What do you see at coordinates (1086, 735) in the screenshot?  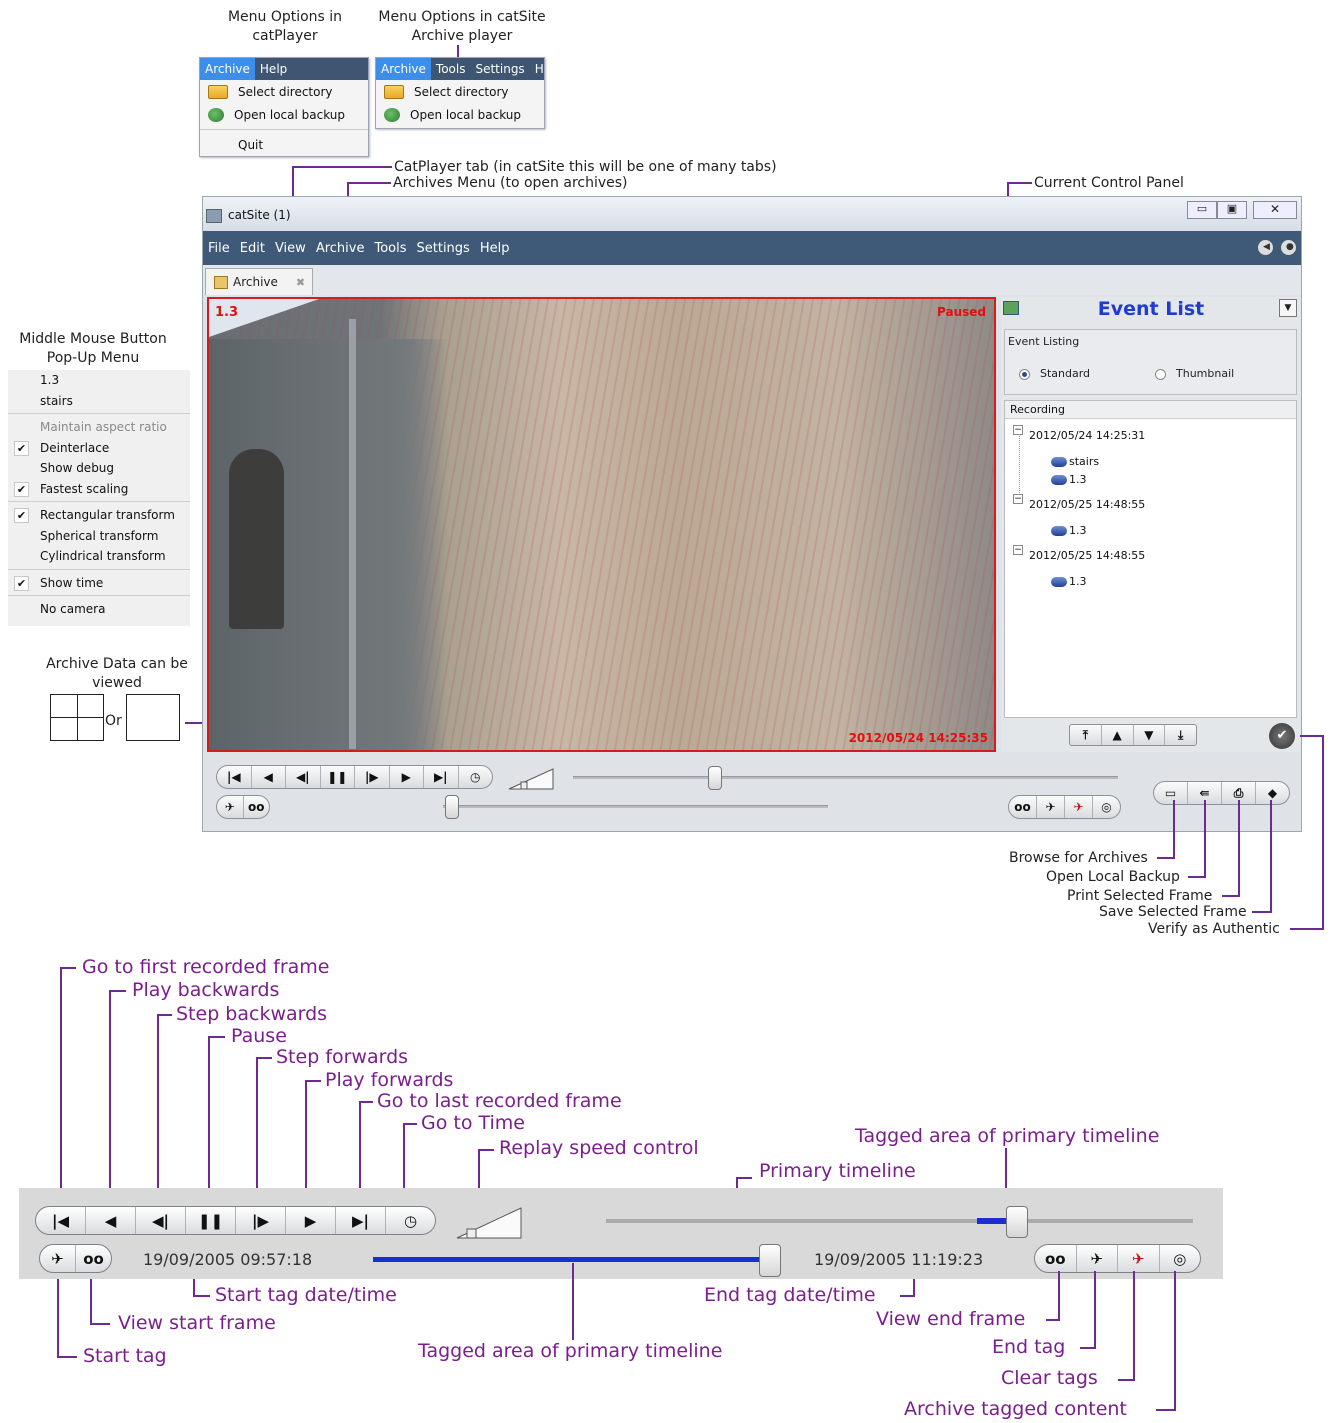 I see `scroll-top-icon: ⤒` at bounding box center [1086, 735].